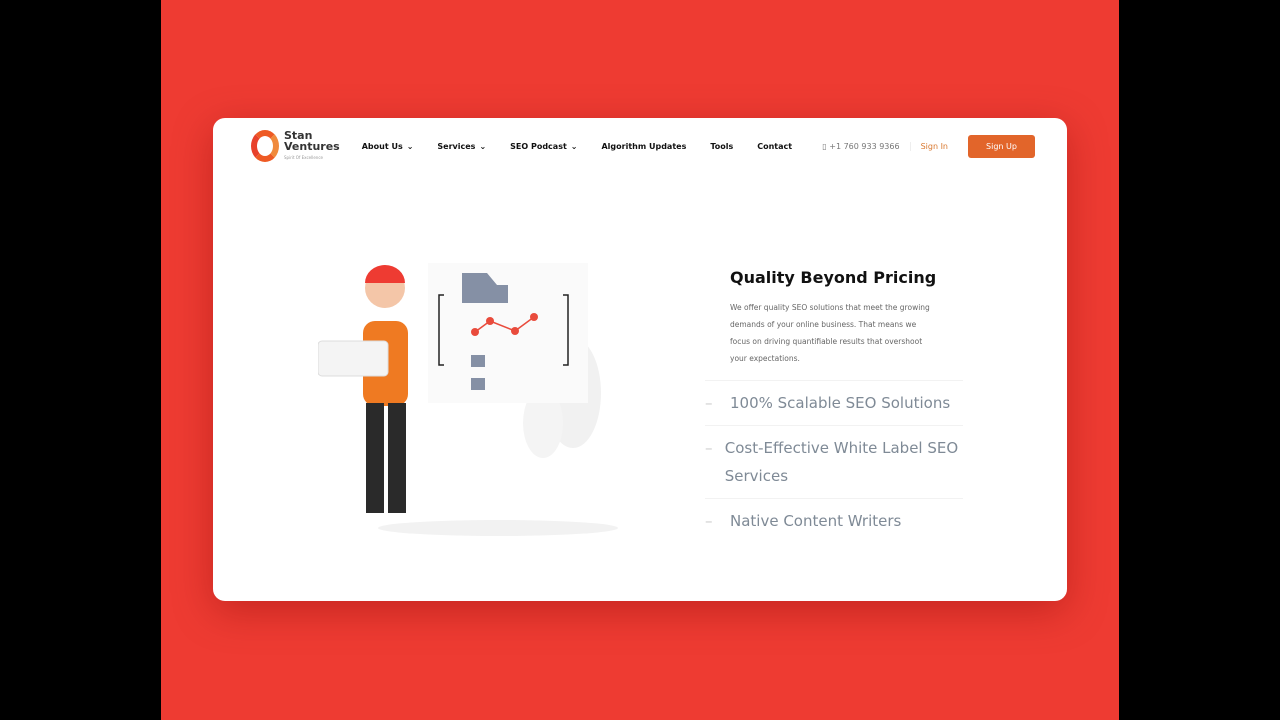 This screenshot has width=1280, height=720. Describe the element at coordinates (298, 135) in the screenshot. I see `brand-name: Stan` at that location.